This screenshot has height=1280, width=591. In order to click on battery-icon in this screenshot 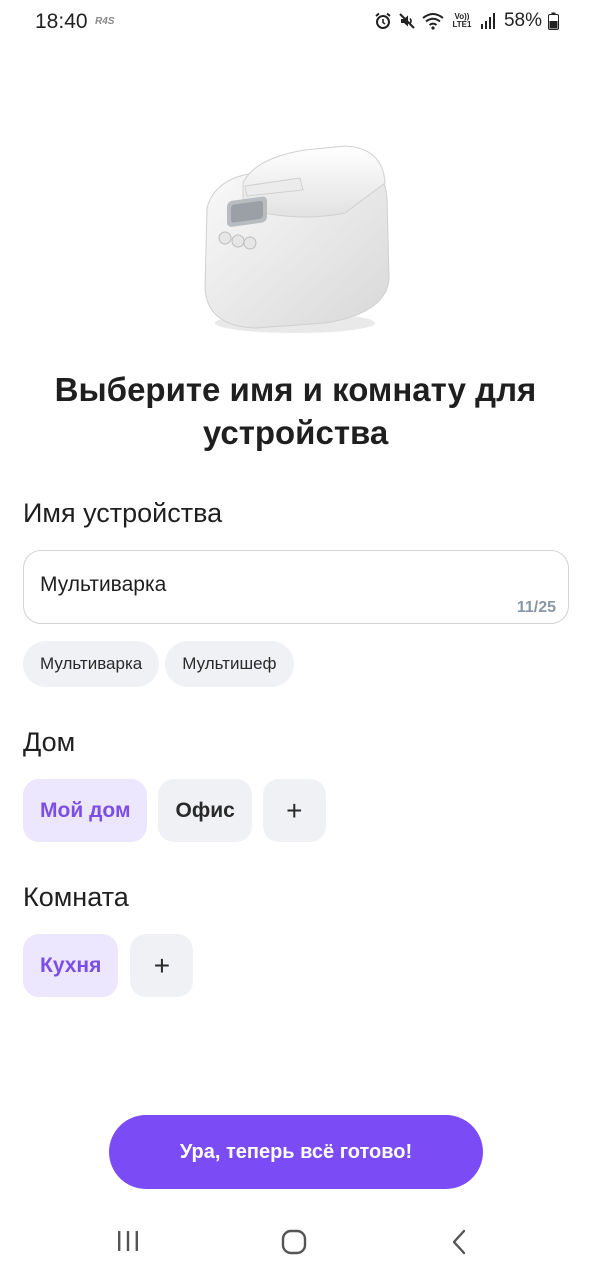, I will do `click(553, 21)`.